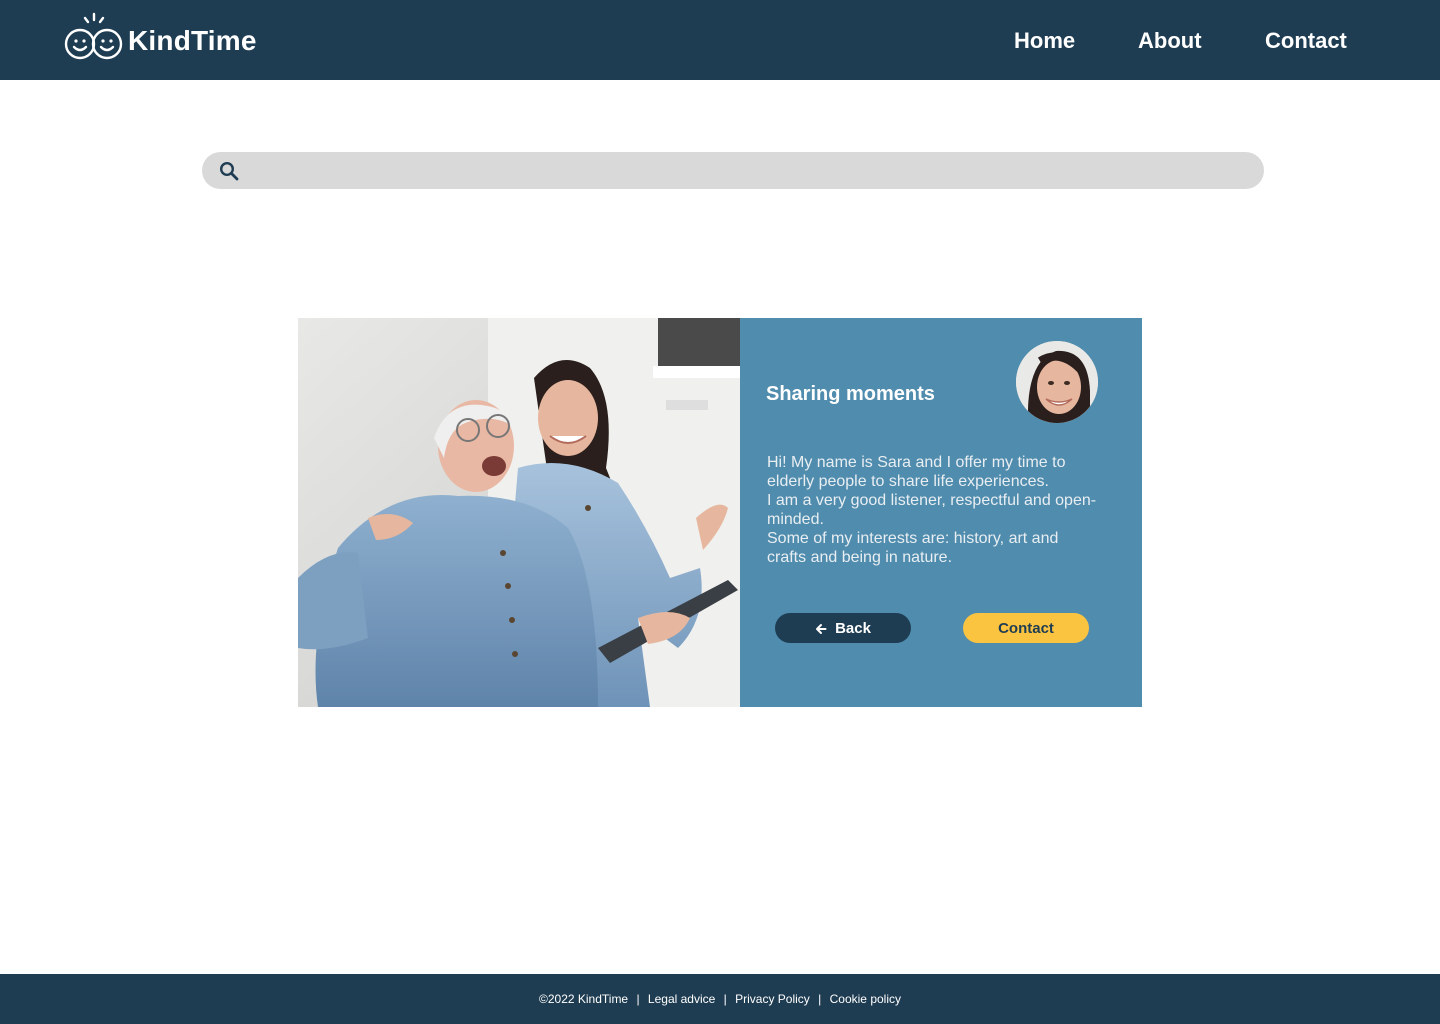 The height and width of the screenshot is (1024, 1440). I want to click on search-bar, so click(733, 170).